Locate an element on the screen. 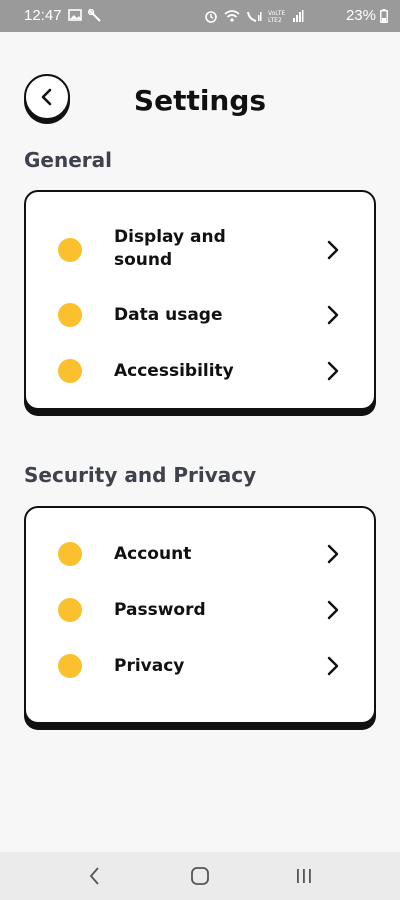 The width and height of the screenshot is (400, 900). nav-home-icon is located at coordinates (200, 876).